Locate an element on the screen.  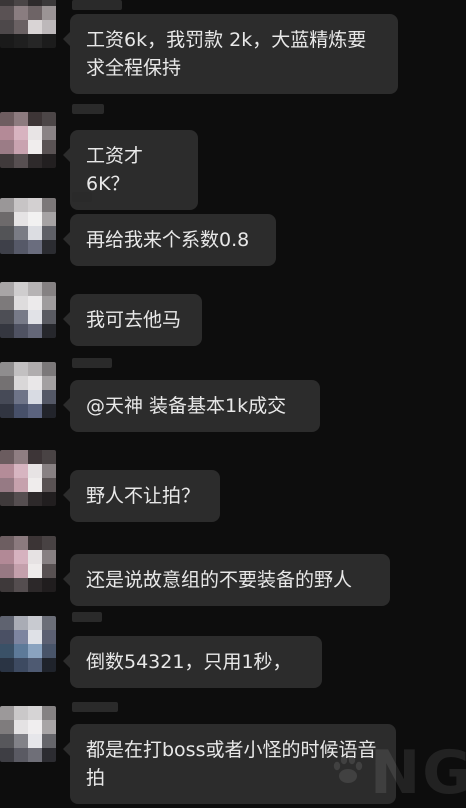
message-bubble: 倒数54321，只用1秒， is located at coordinates (192, 662).